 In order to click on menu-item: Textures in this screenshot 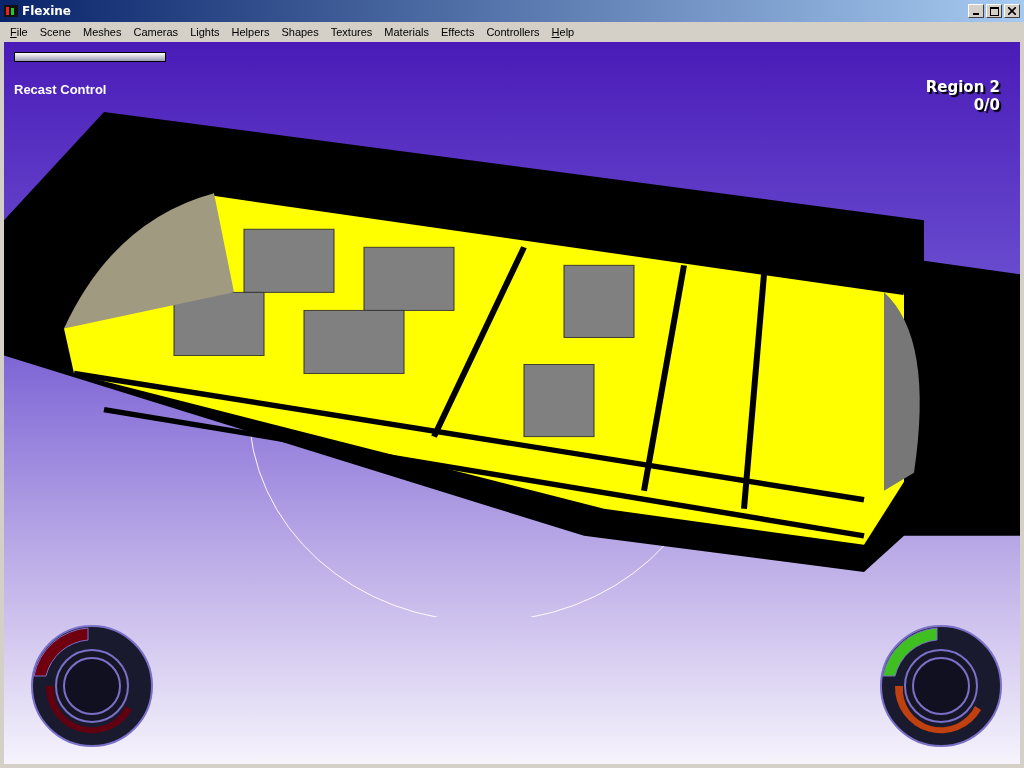, I will do `click(351, 32)`.